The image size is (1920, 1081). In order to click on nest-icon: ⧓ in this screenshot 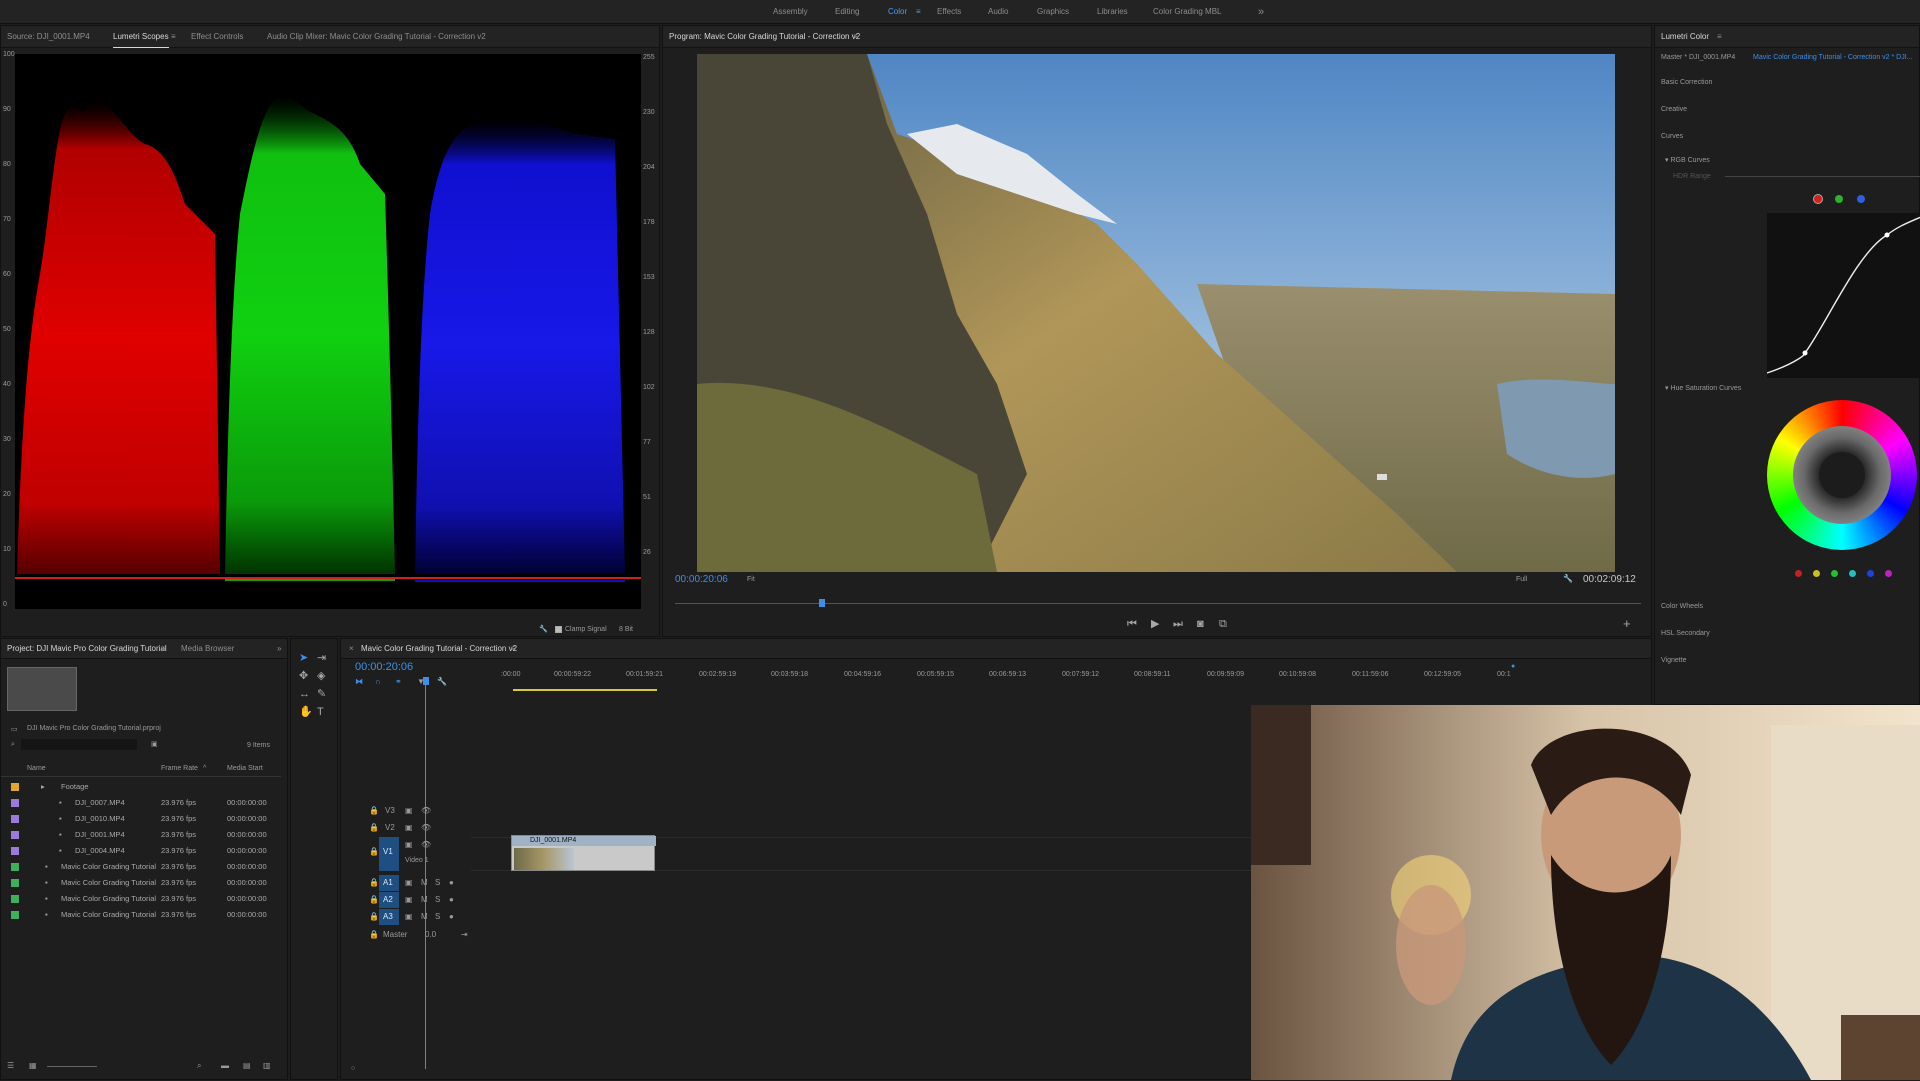, I will do `click(359, 681)`.